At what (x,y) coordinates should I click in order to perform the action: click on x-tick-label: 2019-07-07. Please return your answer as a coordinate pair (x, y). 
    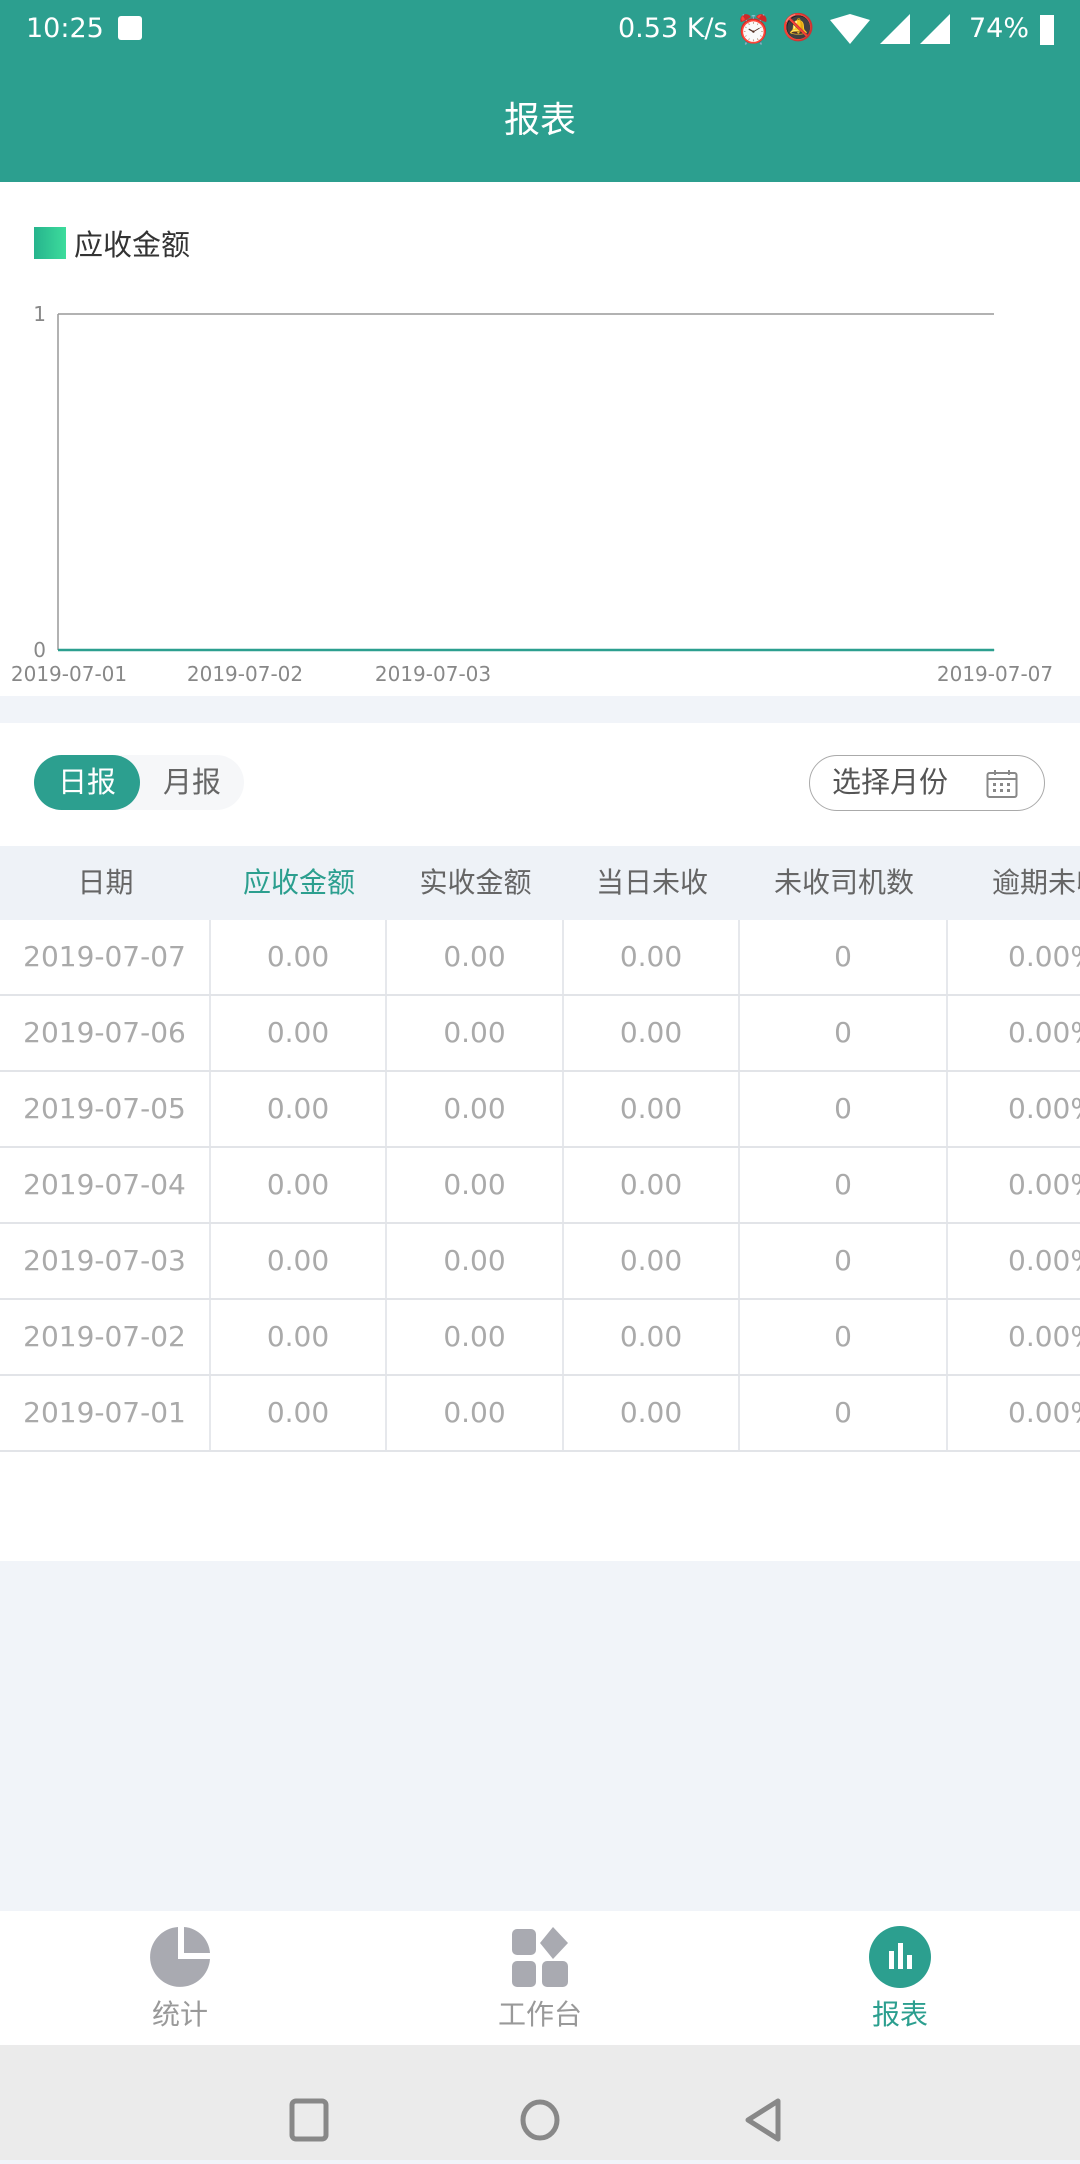
    Looking at the image, I should click on (995, 674).